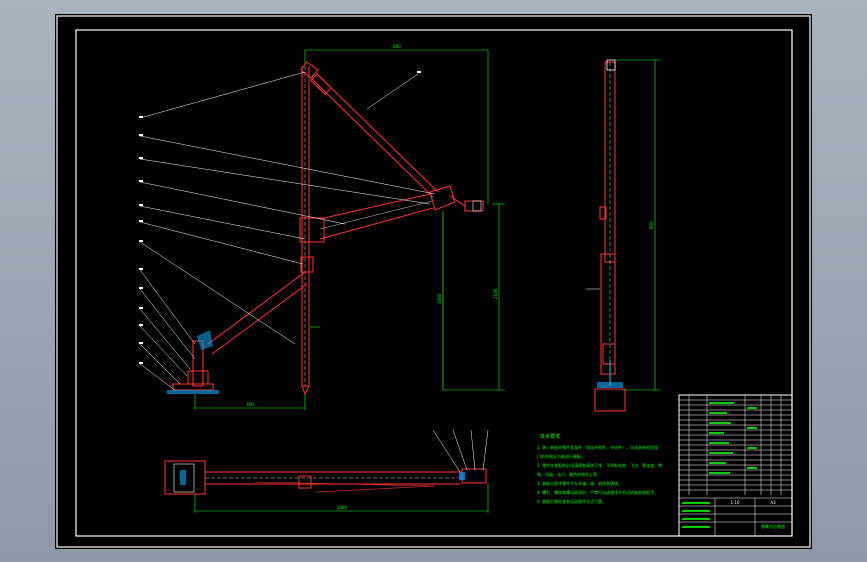 The width and height of the screenshot is (867, 562). I want to click on note-line: 3. 装配过程中零件不允许磕、碰、划伤和锈蚀。, so click(579, 483).